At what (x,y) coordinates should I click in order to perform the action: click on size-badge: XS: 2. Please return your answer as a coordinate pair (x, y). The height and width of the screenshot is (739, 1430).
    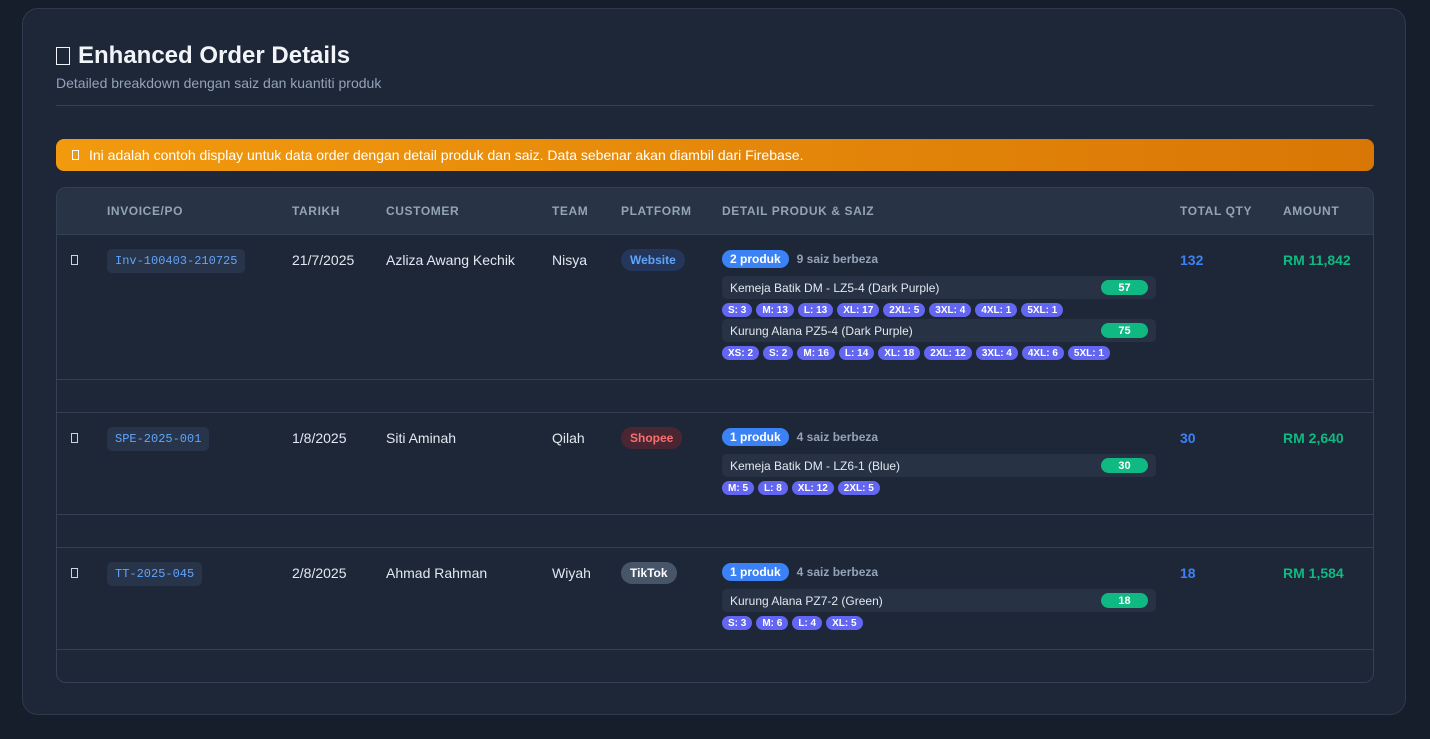
    Looking at the image, I should click on (741, 353).